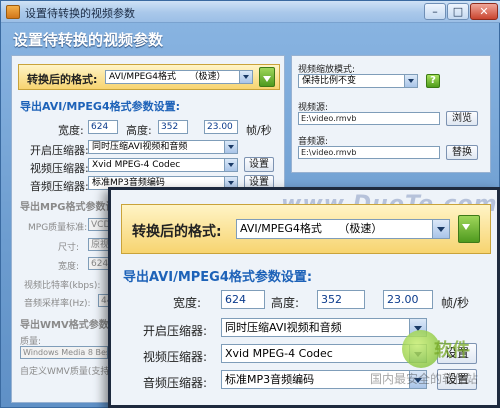 Image resolution: width=500 pixels, height=408 pixels. What do you see at coordinates (167, 77) in the screenshot?
I see `format-select-value: AVI/MPEG4格式 （极速）` at bounding box center [167, 77].